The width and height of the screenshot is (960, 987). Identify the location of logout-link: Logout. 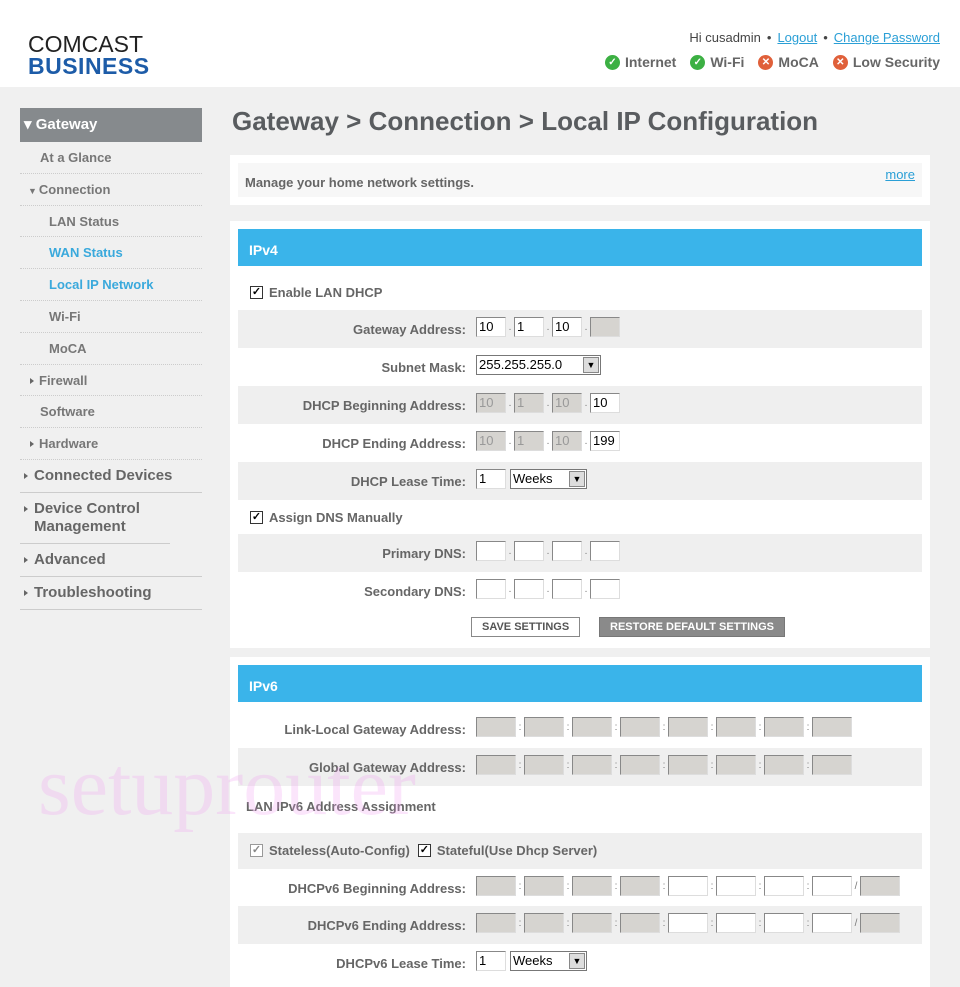
(797, 37).